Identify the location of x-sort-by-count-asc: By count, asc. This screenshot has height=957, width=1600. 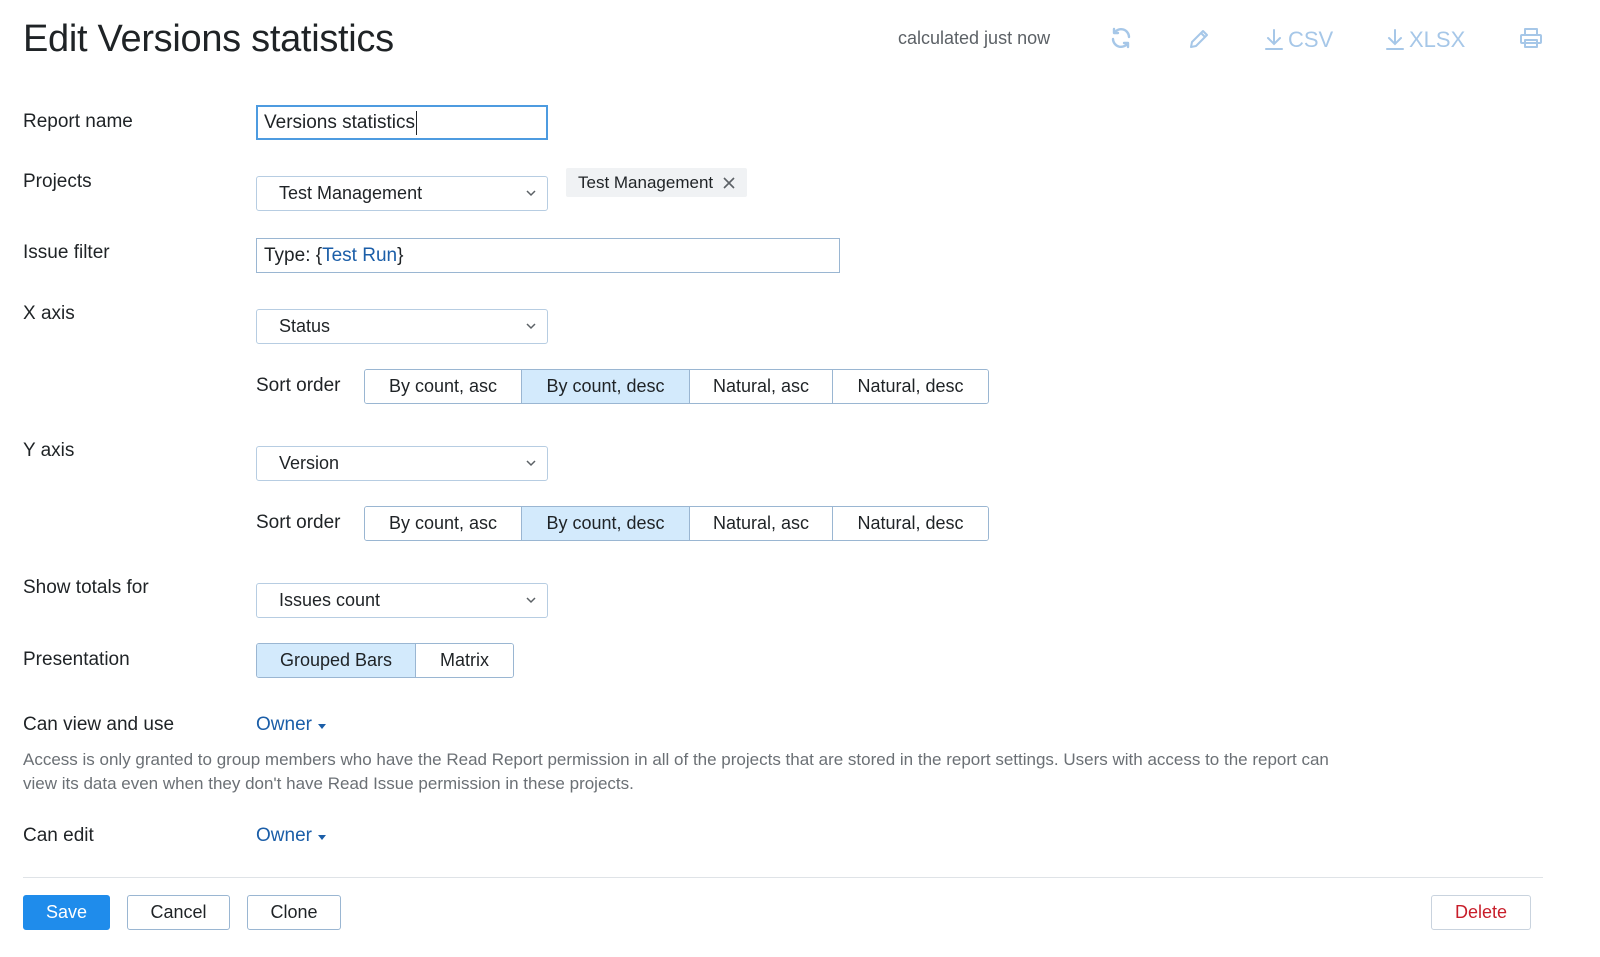
(443, 386).